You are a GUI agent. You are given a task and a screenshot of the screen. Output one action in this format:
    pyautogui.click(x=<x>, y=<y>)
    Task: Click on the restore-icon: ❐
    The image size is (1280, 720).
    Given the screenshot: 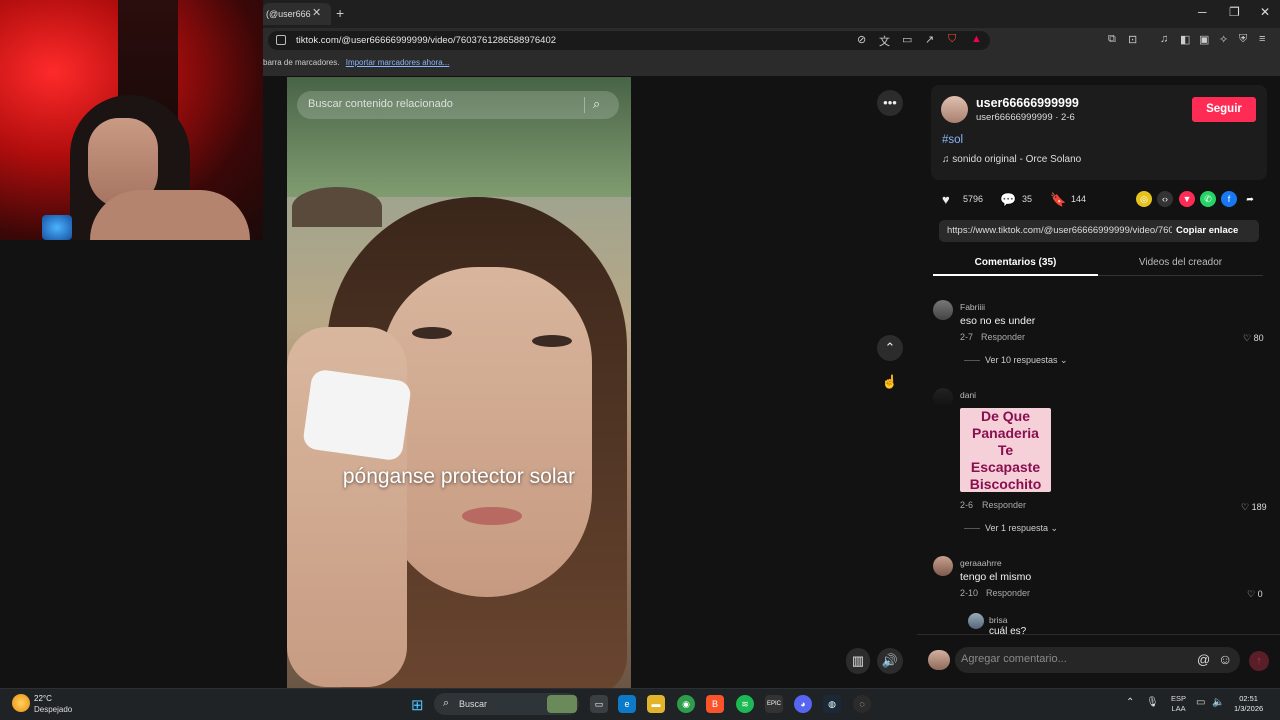 What is the action you would take?
    pyautogui.click(x=1234, y=12)
    